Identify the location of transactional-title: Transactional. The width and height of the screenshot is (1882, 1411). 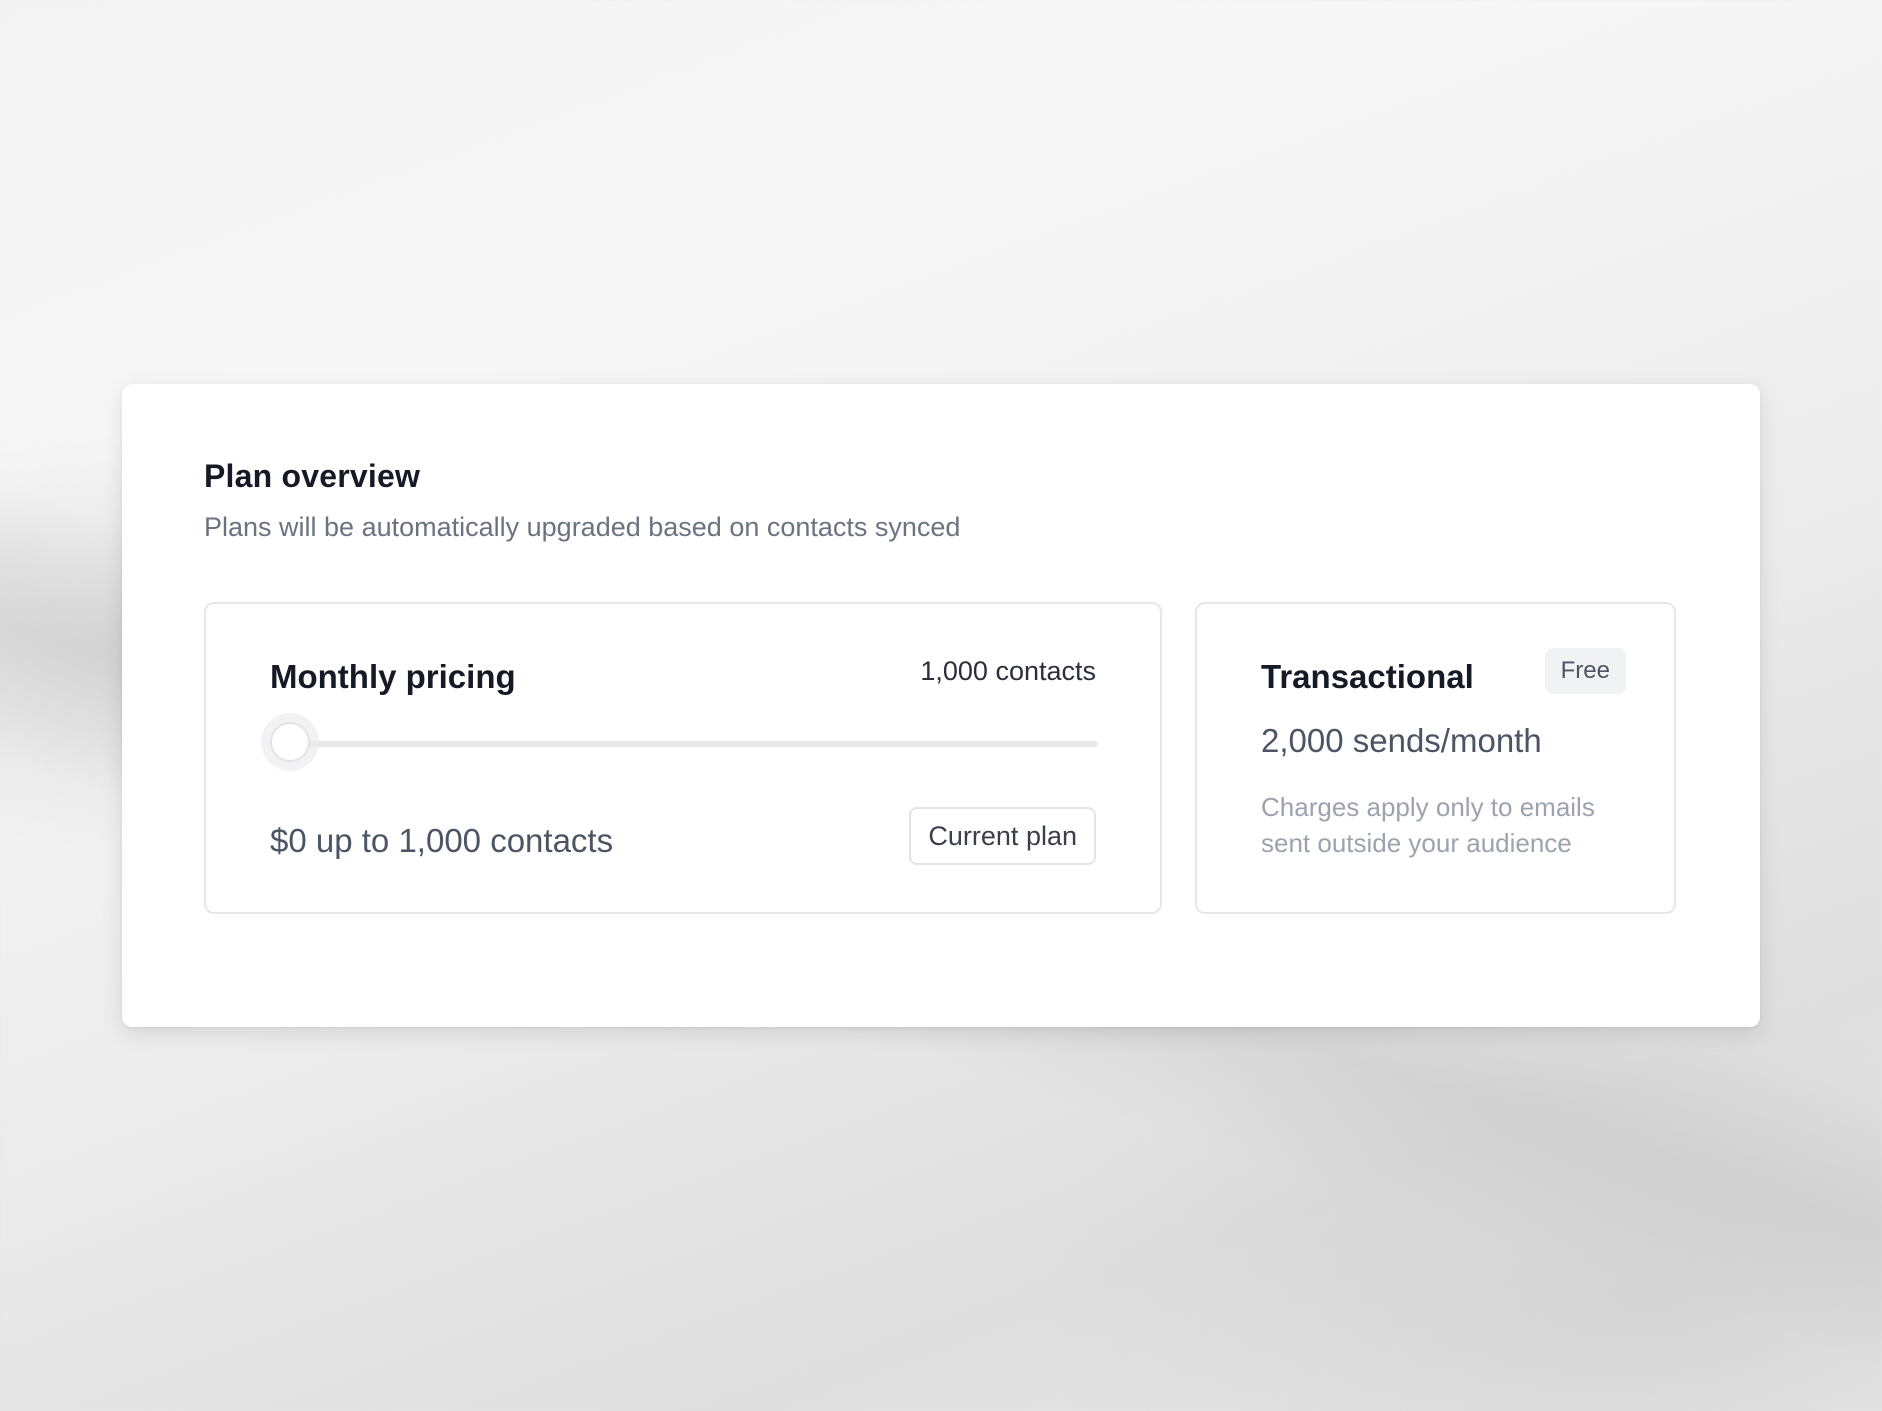
(1367, 676).